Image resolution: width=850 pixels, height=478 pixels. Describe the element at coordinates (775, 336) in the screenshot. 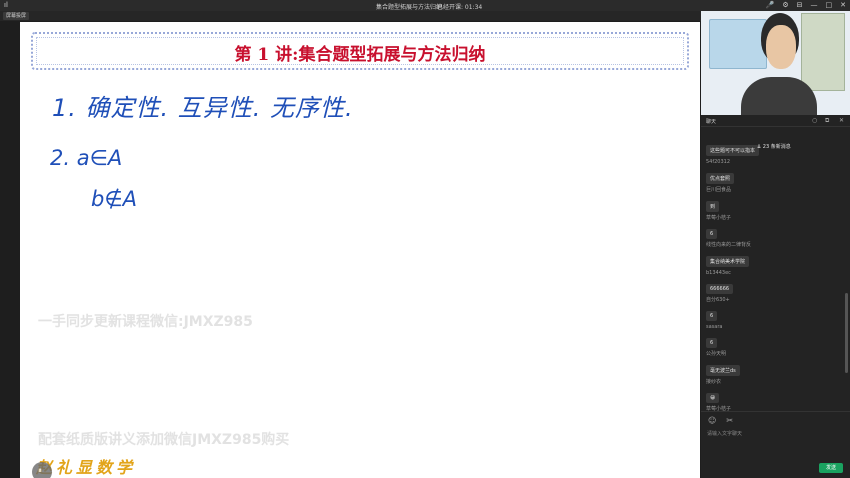

I see `chat-message: sasara 6` at that location.